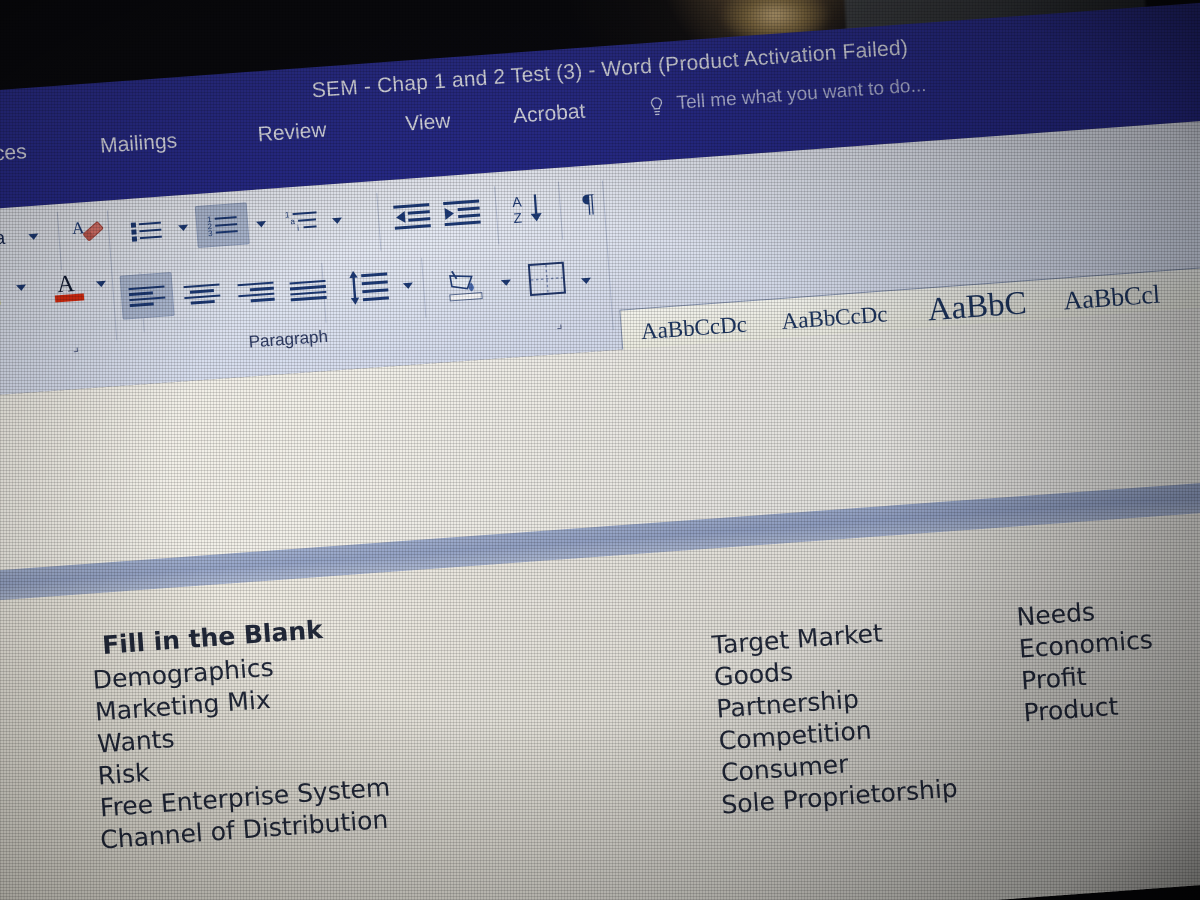  I want to click on doc-line: Profit, so click(1054, 678).